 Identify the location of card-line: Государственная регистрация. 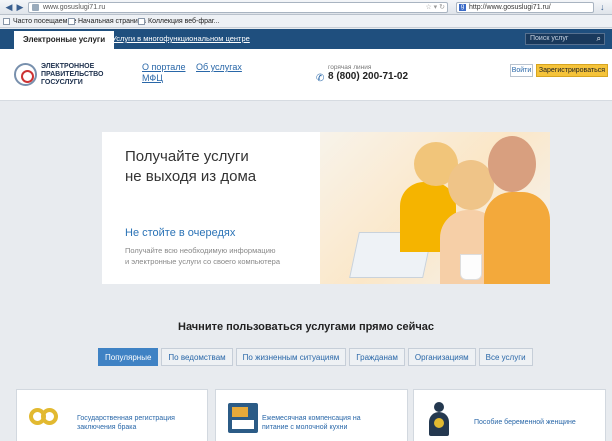
(126, 418).